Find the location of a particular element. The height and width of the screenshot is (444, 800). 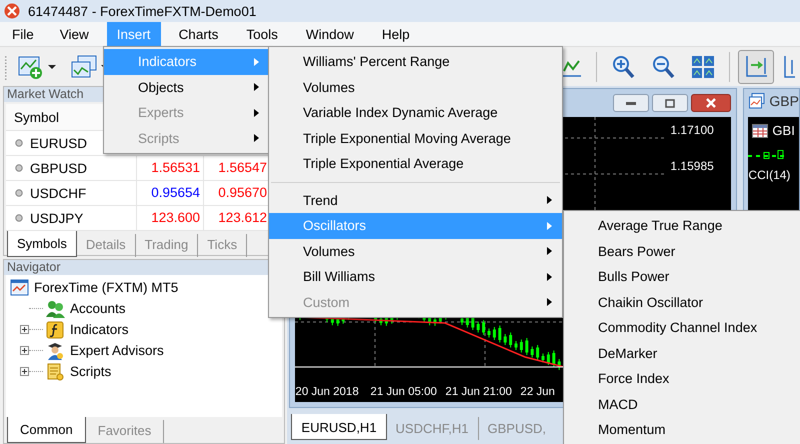

minimize-button is located at coordinates (631, 103).